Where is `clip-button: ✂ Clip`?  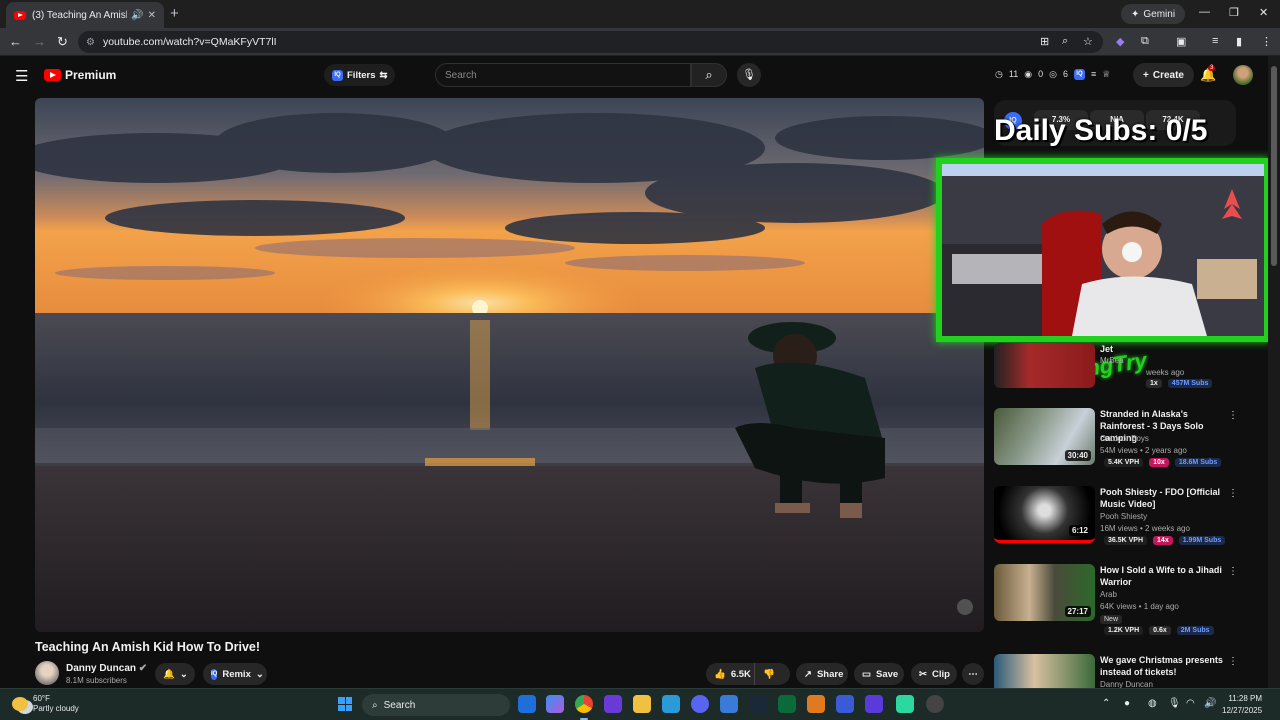
clip-button: ✂ Clip is located at coordinates (934, 674).